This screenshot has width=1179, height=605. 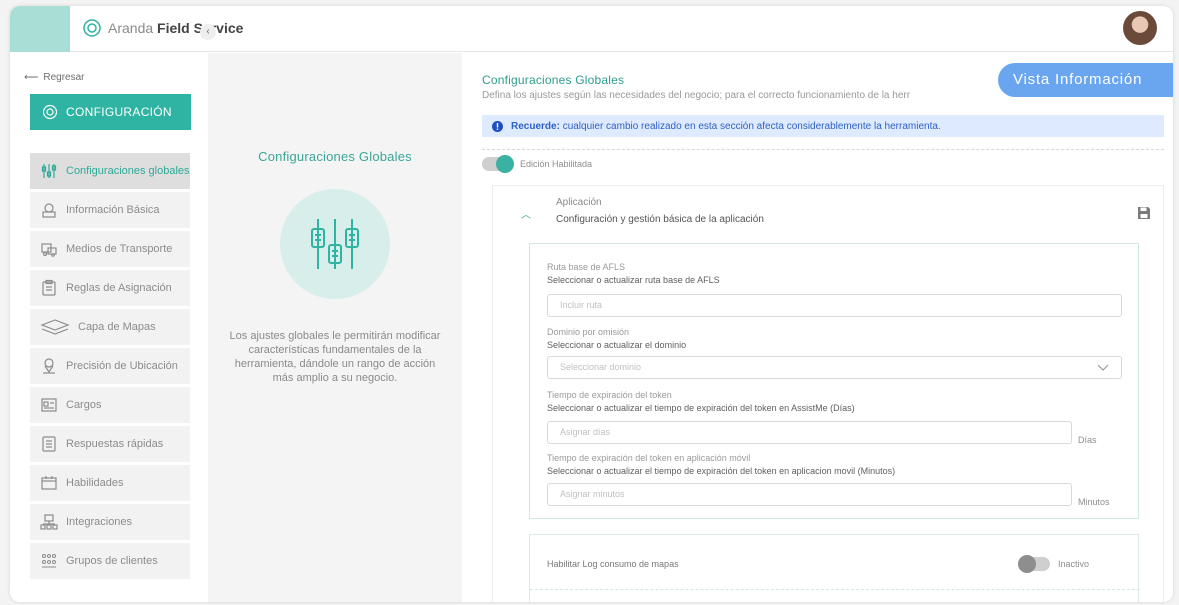 I want to click on token-movil-unit: Minutos, so click(x=1094, y=502).